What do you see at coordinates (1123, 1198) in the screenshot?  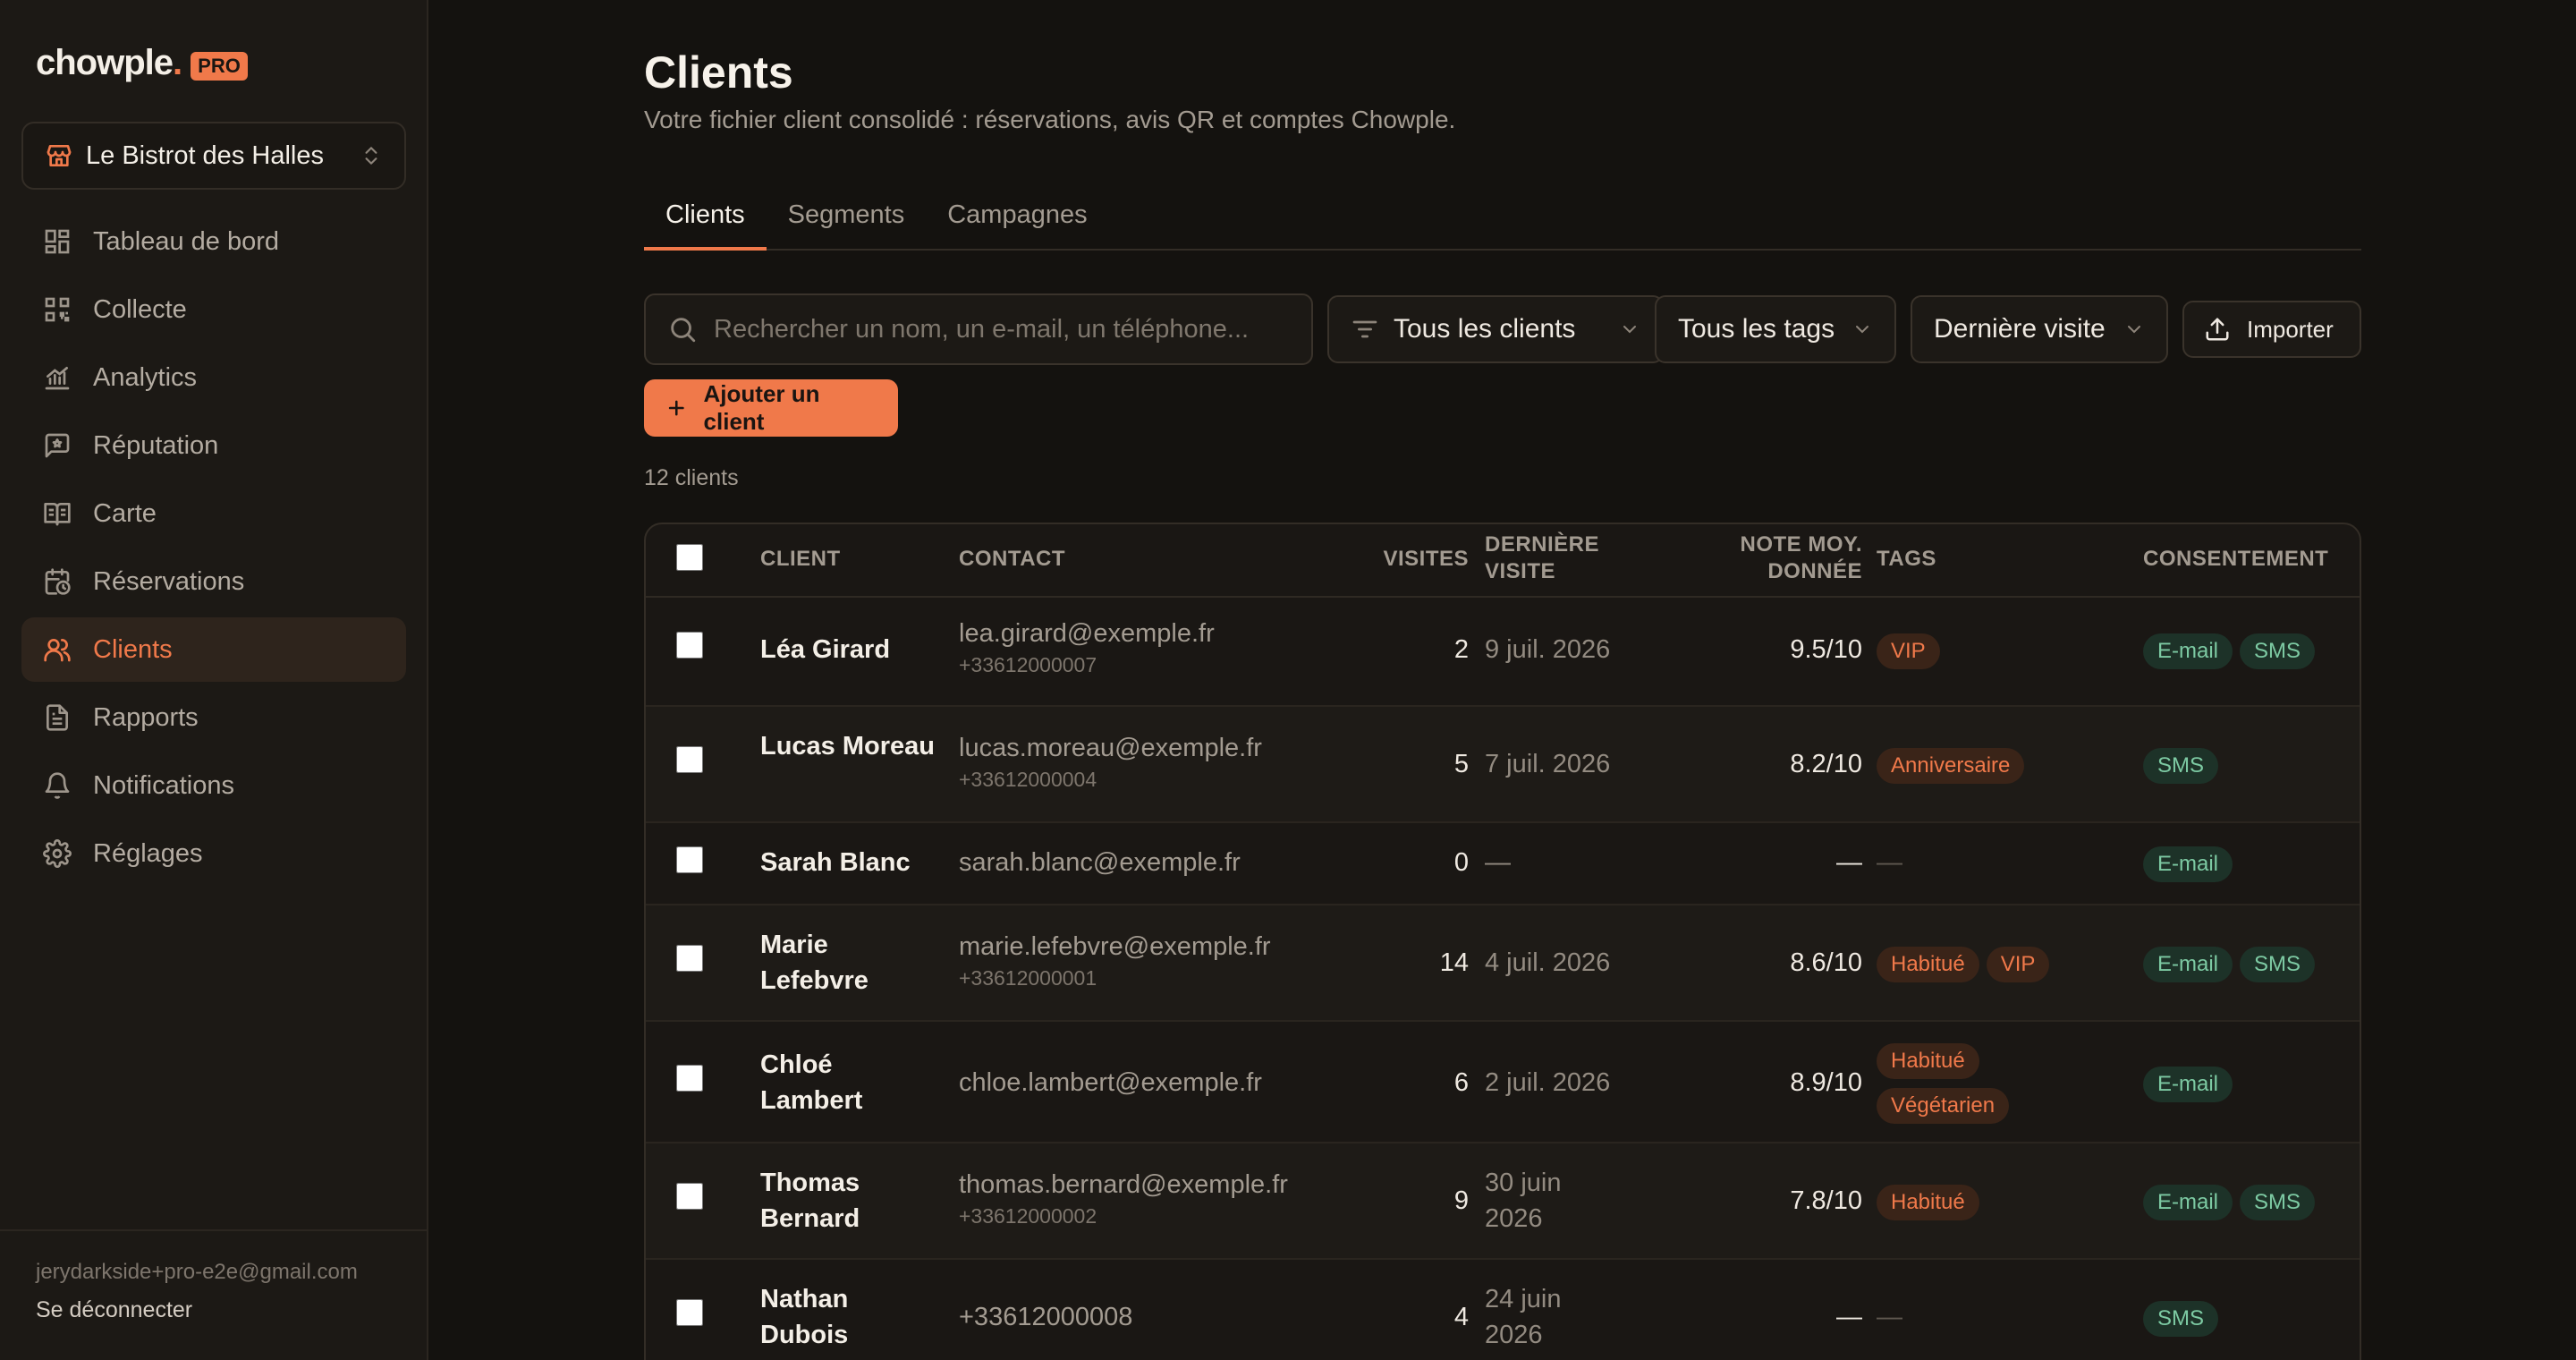 I see `client-contact: thomas.bernard@exemple.fr +33612000002` at bounding box center [1123, 1198].